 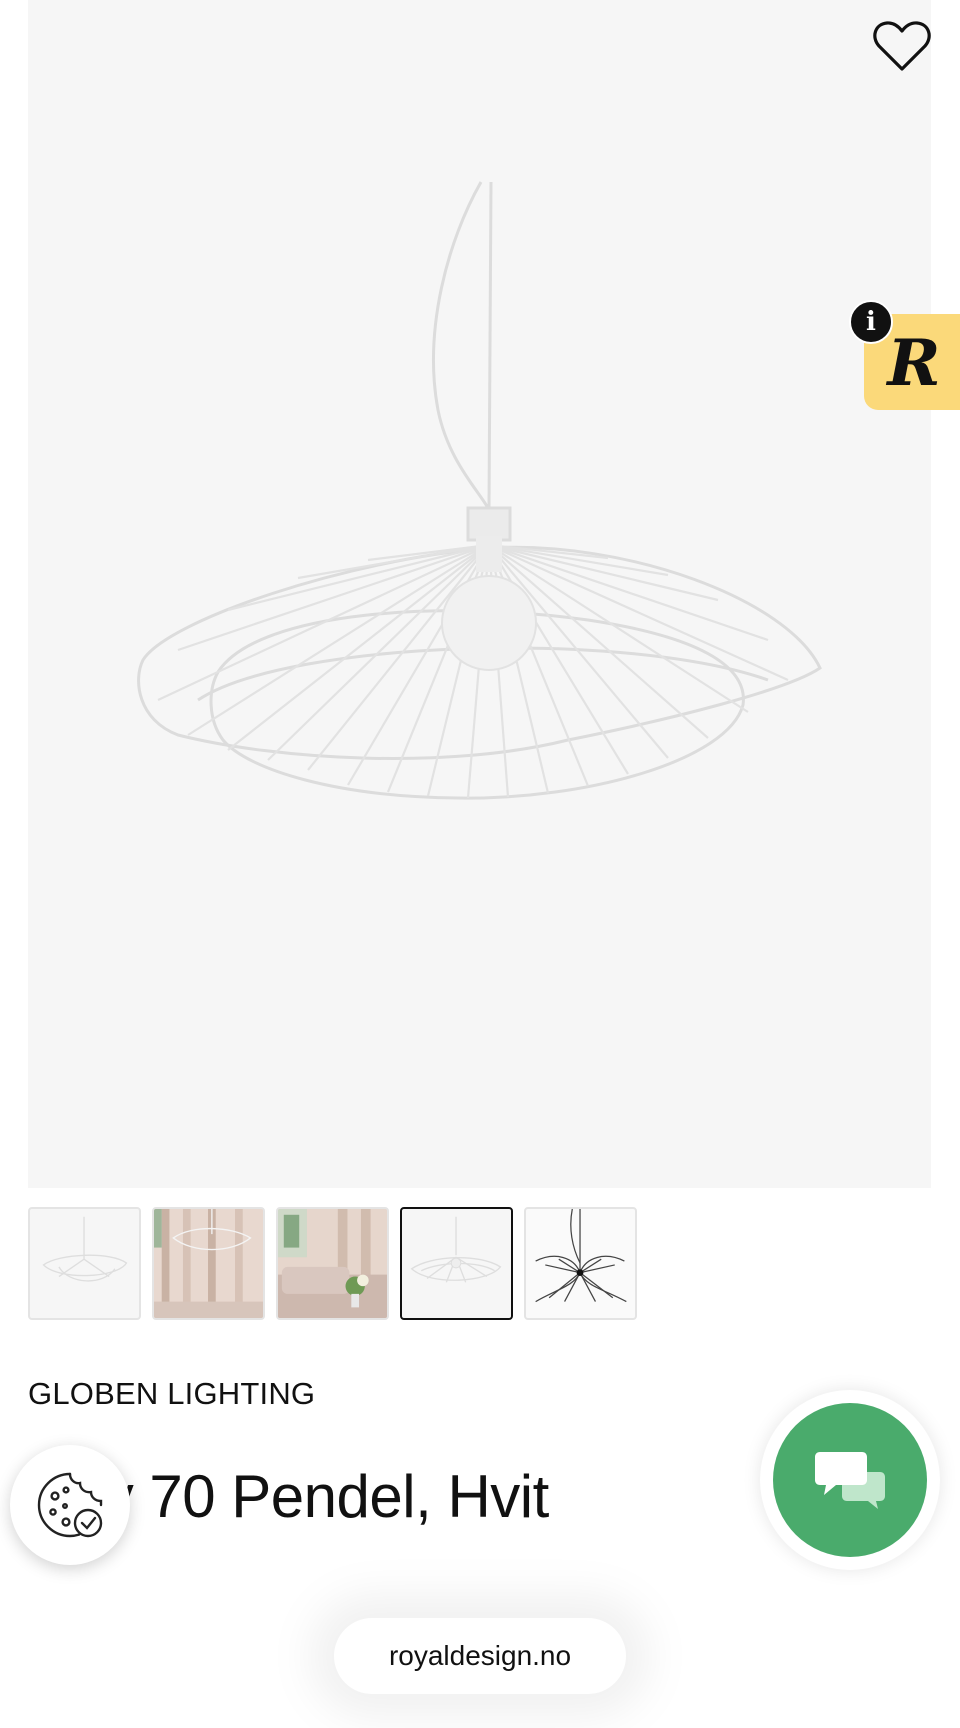 I want to click on lamp-black-thumbnail, so click(x=581, y=1256).